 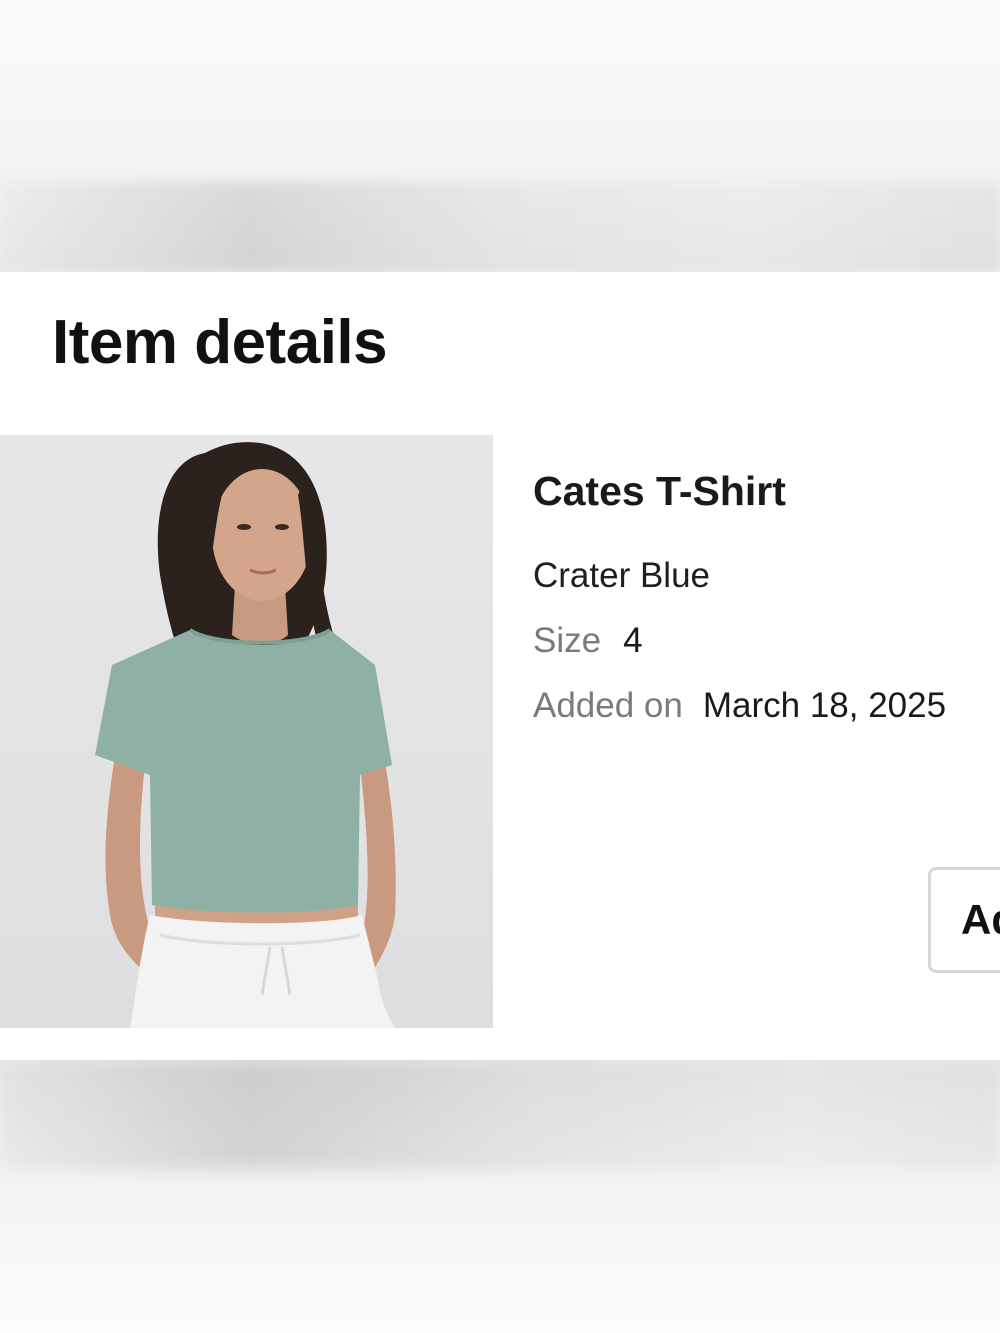 What do you see at coordinates (608, 705) in the screenshot?
I see `added-on-label: Added on` at bounding box center [608, 705].